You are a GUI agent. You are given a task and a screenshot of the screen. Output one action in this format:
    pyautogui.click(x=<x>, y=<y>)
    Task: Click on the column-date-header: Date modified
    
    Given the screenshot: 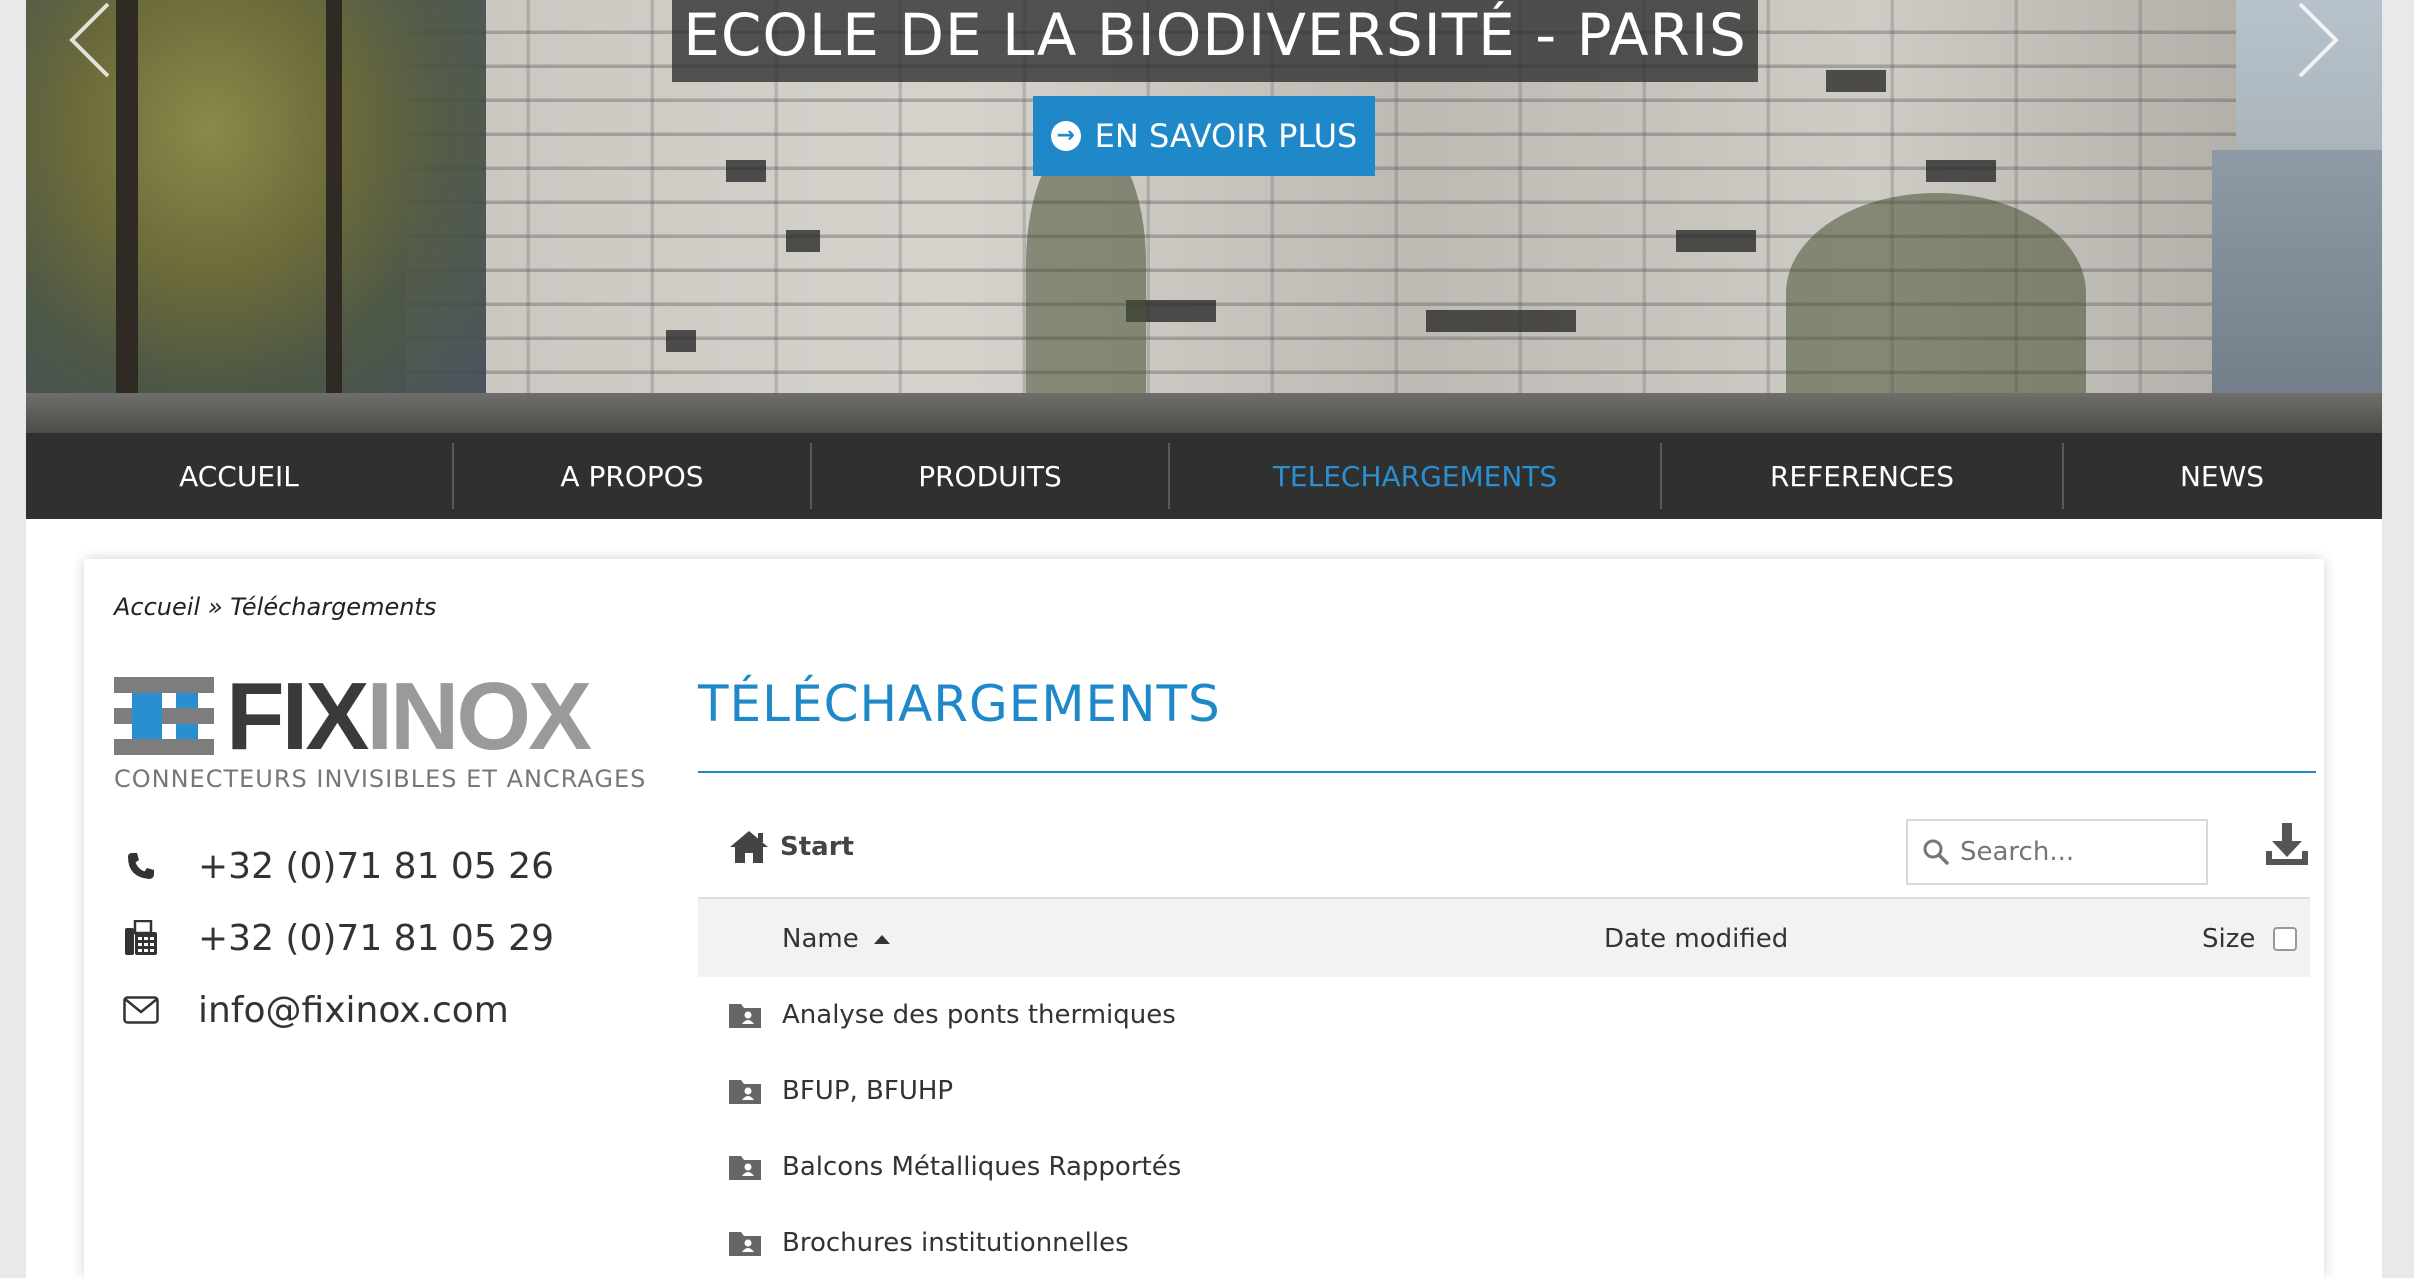 What is the action you would take?
    pyautogui.click(x=1696, y=939)
    